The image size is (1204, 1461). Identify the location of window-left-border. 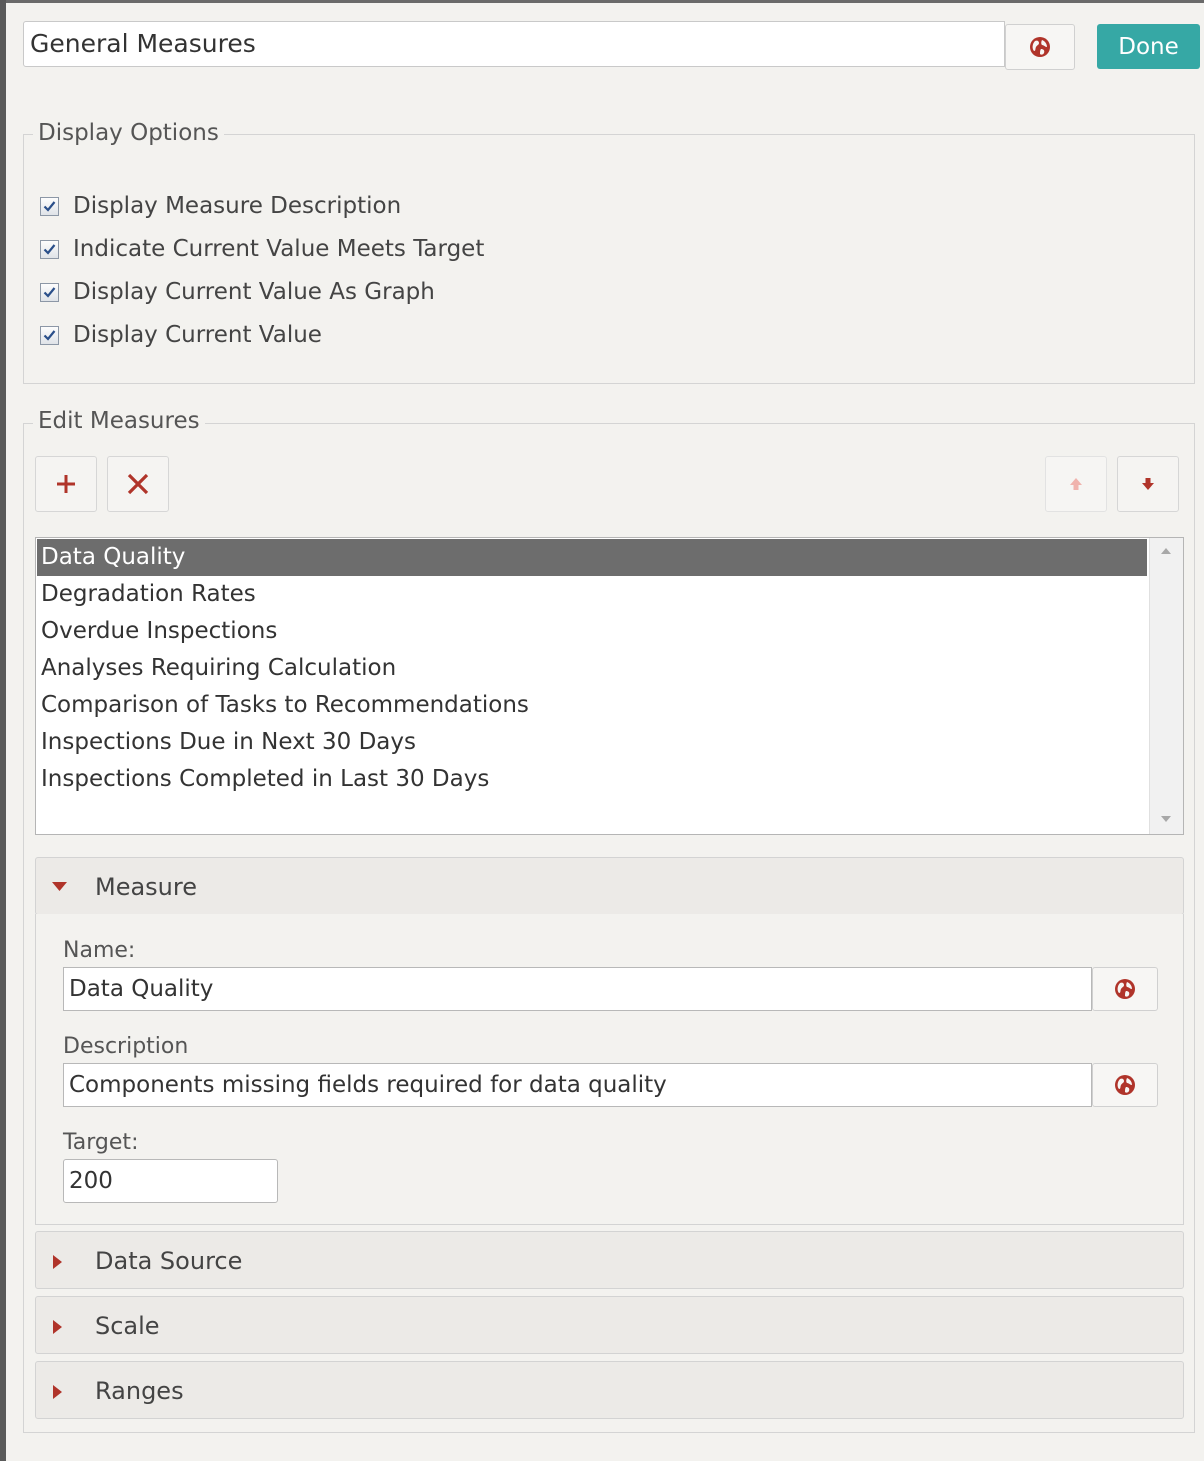
(3, 730).